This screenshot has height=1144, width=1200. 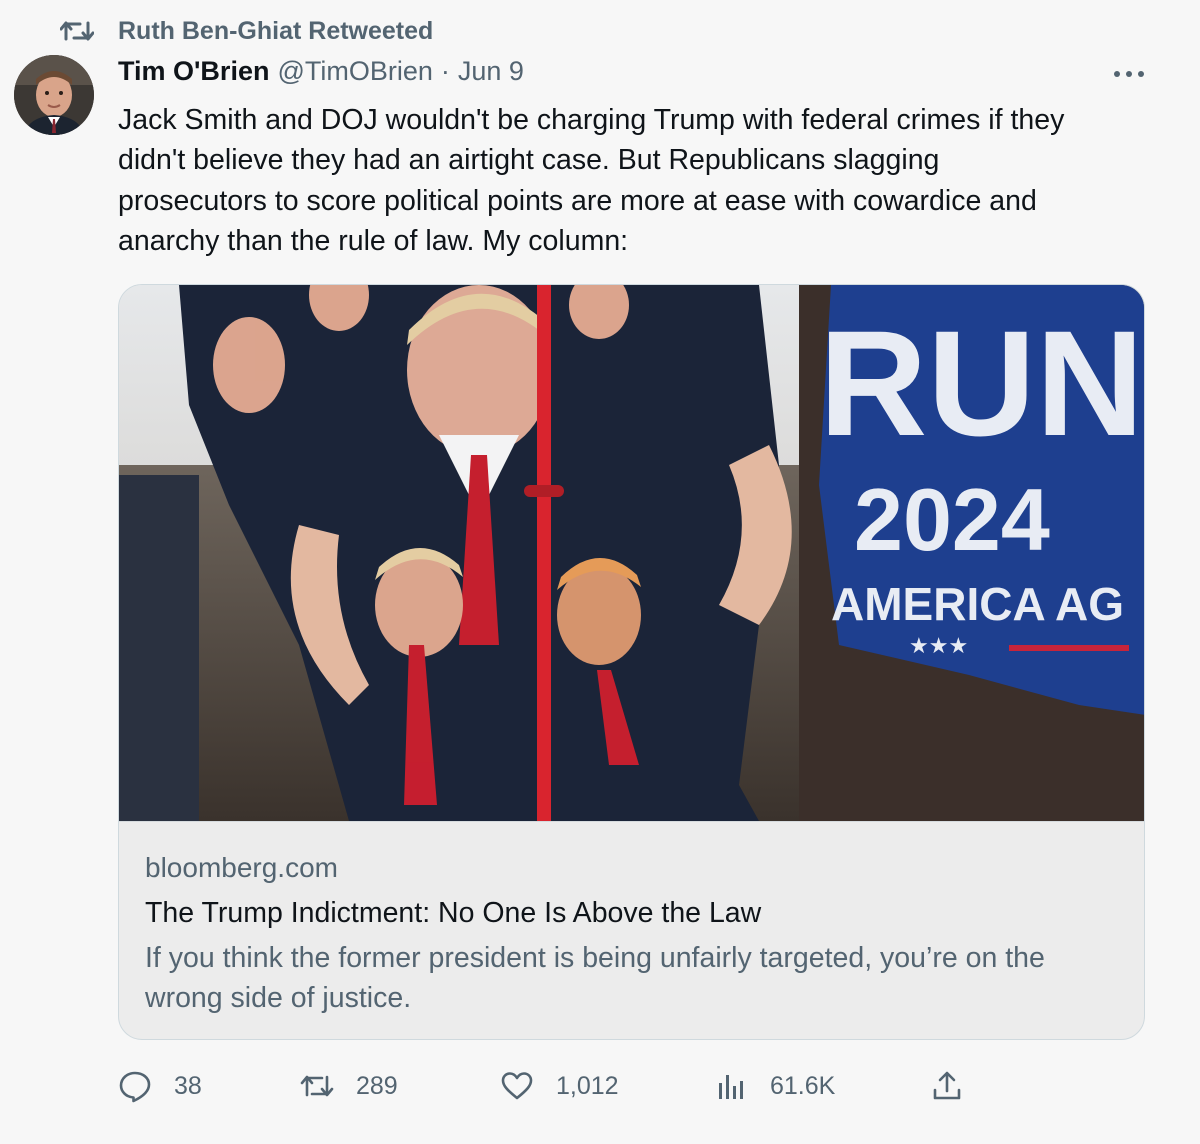 I want to click on avatar, so click(x=54, y=95).